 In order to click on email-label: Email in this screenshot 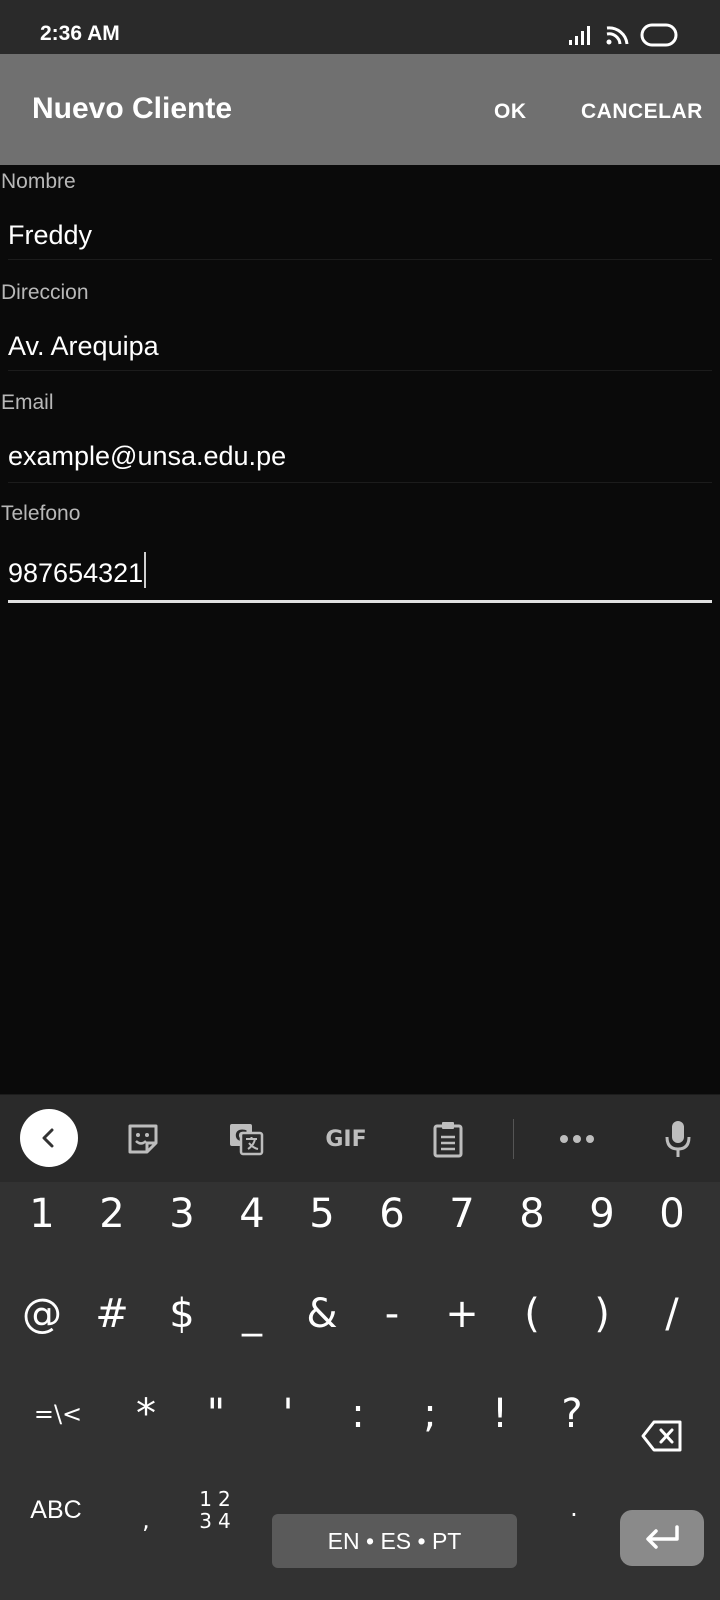, I will do `click(27, 402)`.